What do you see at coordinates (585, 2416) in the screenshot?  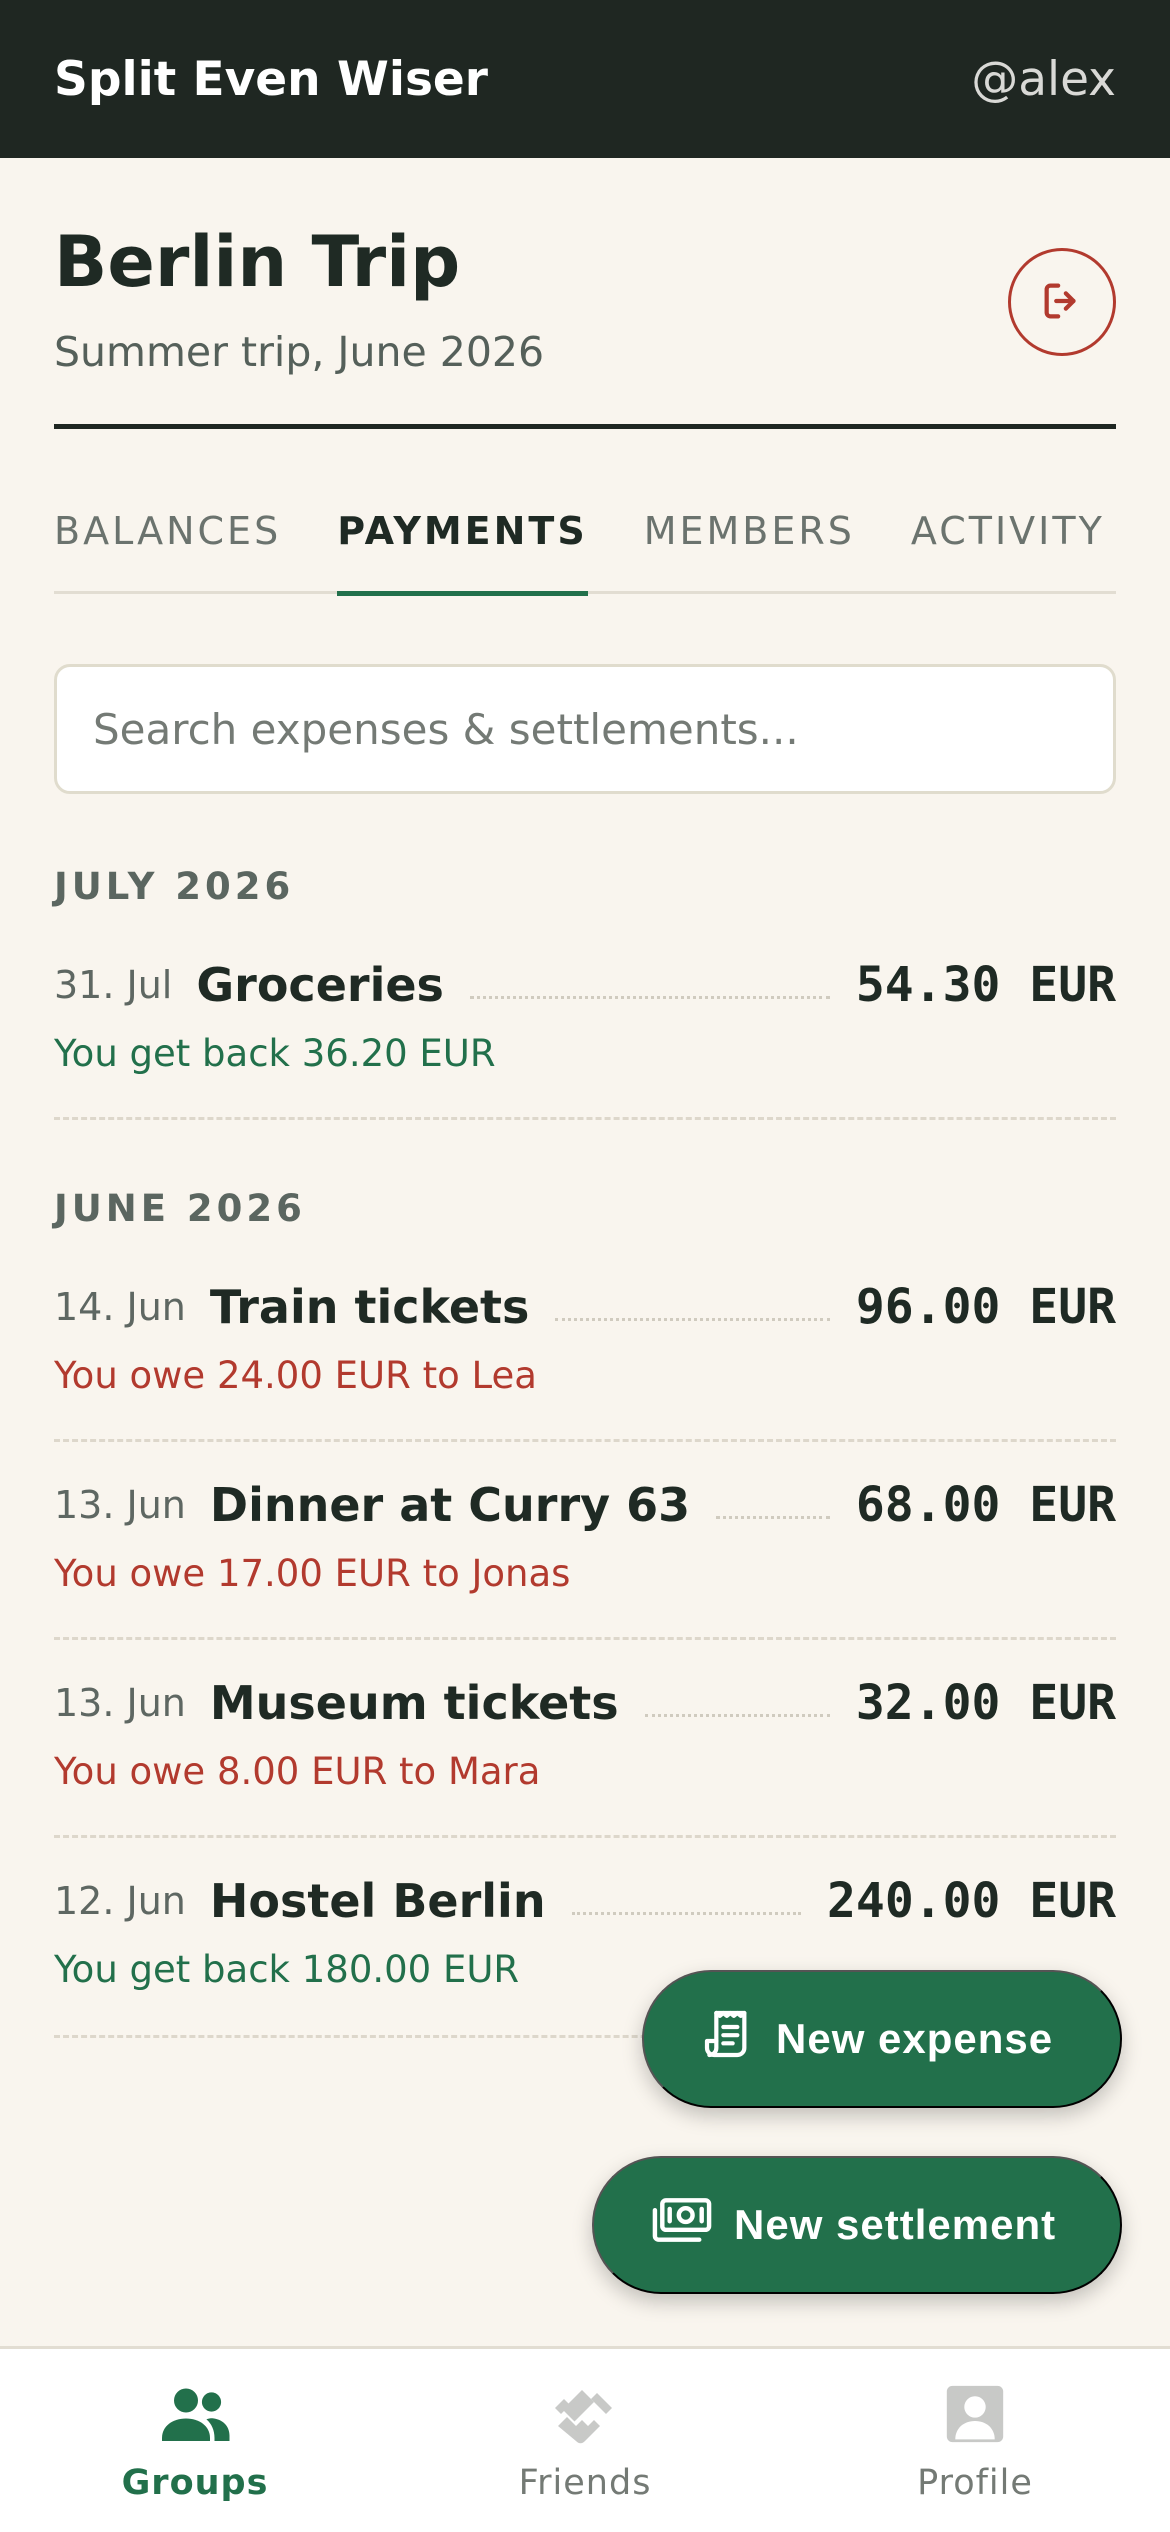 I see `handshake-icon` at bounding box center [585, 2416].